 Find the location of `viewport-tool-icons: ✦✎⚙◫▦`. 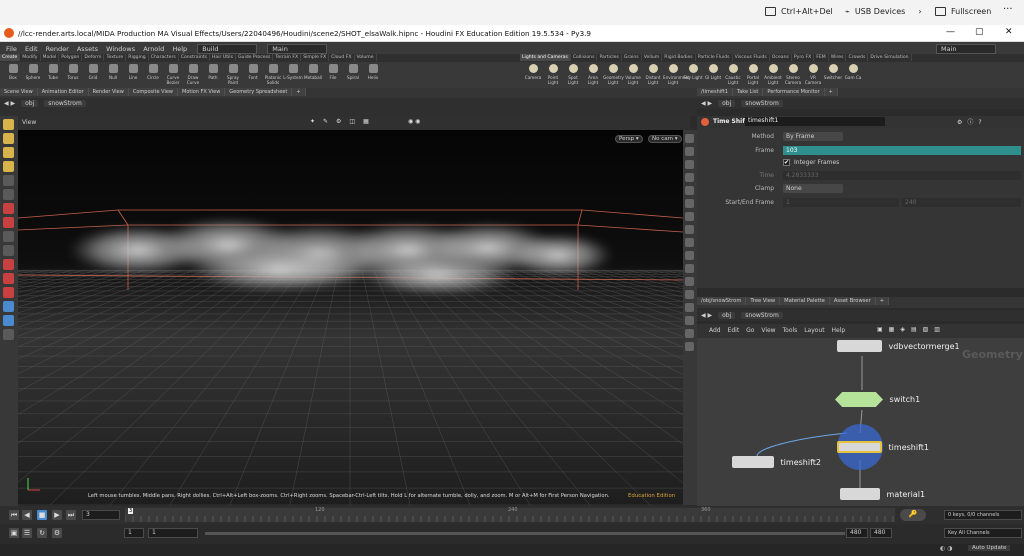

viewport-tool-icons: ✦✎⚙◫▦ is located at coordinates (343, 121).